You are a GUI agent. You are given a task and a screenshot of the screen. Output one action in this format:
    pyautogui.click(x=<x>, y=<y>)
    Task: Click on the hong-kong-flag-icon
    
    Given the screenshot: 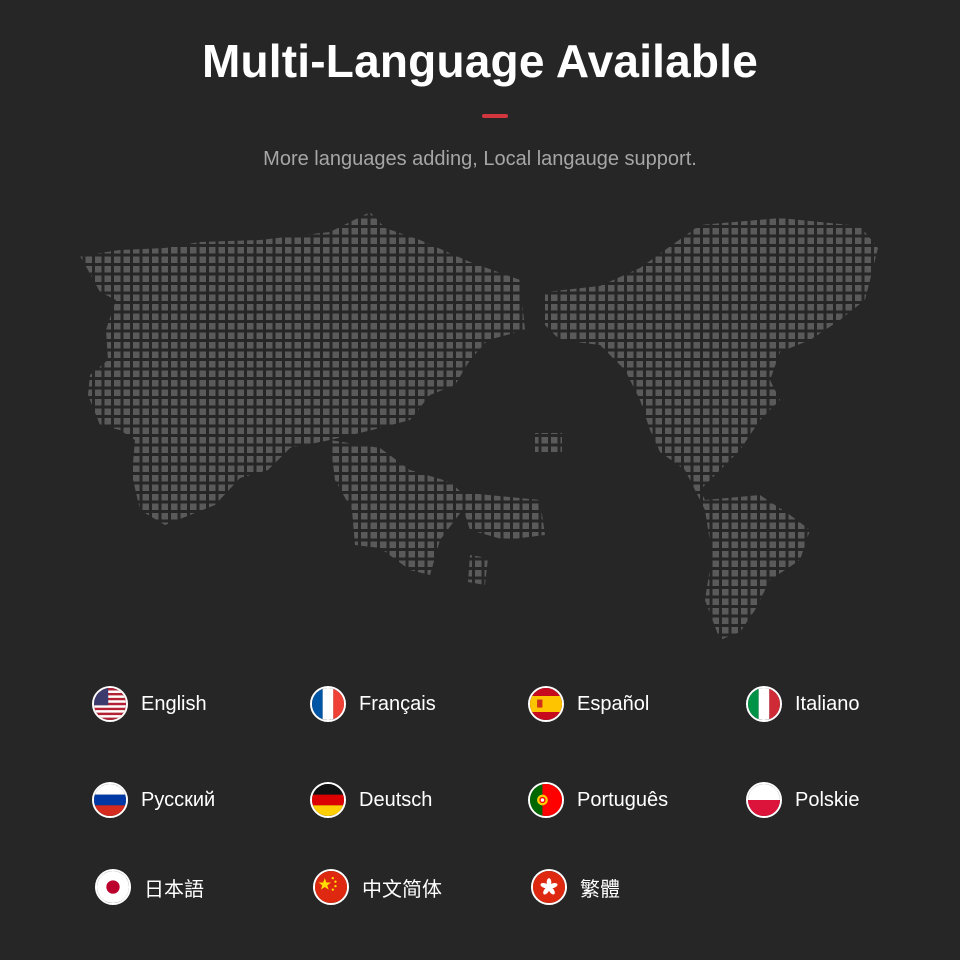 What is the action you would take?
    pyautogui.click(x=549, y=887)
    